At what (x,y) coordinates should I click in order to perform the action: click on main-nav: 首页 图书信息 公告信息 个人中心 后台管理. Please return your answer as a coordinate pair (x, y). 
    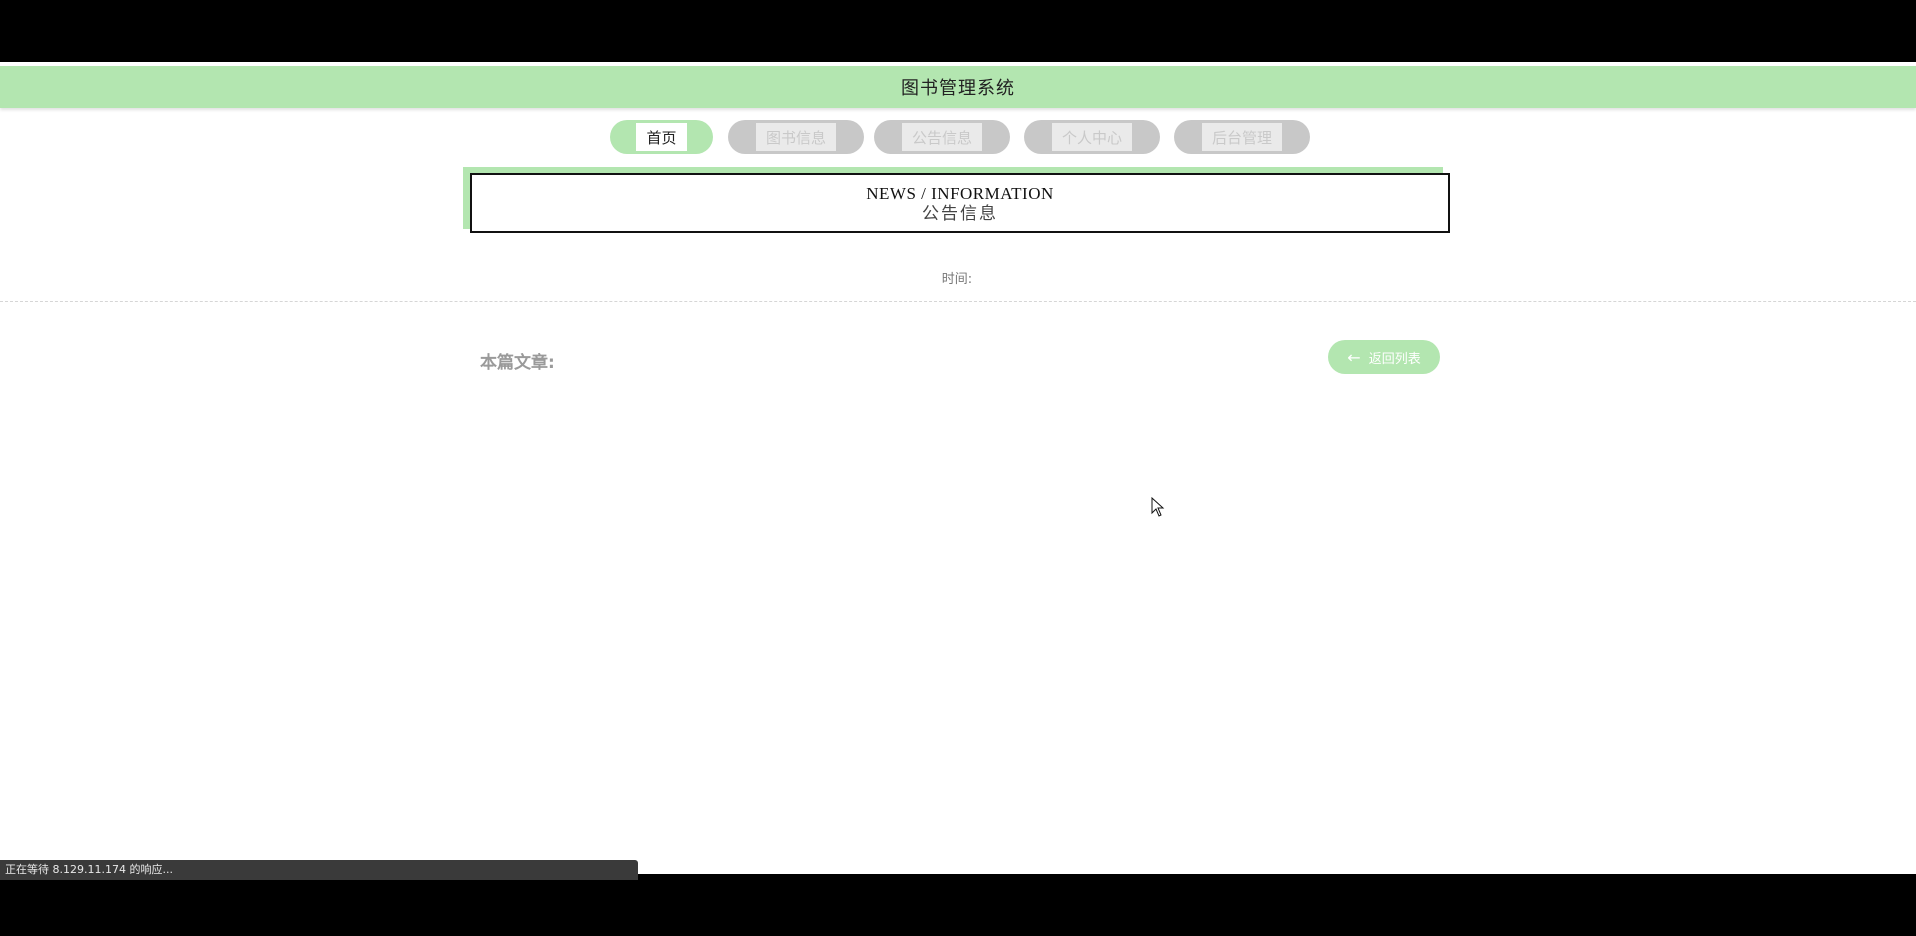
    Looking at the image, I should click on (958, 138).